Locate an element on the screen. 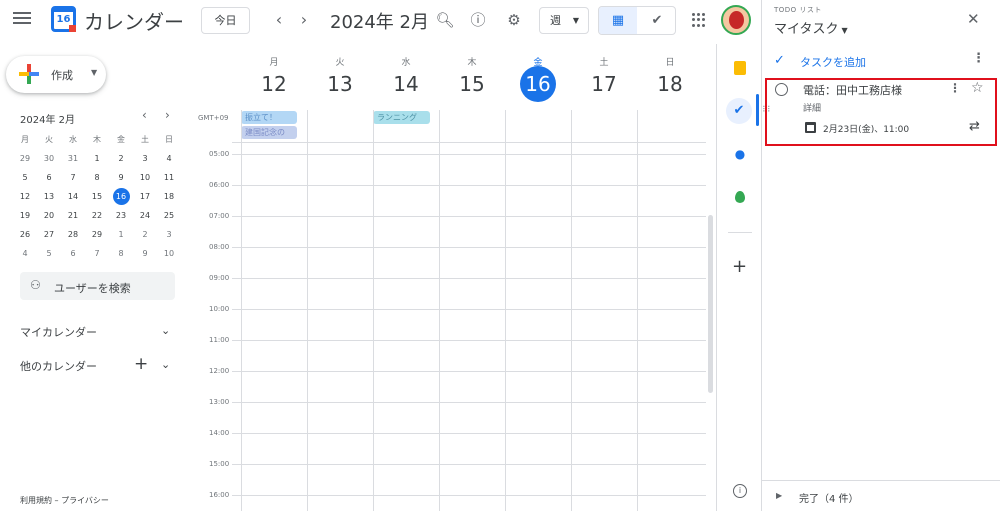 This screenshot has width=1000, height=511. mini-calendar-day: 15 is located at coordinates (97, 196).